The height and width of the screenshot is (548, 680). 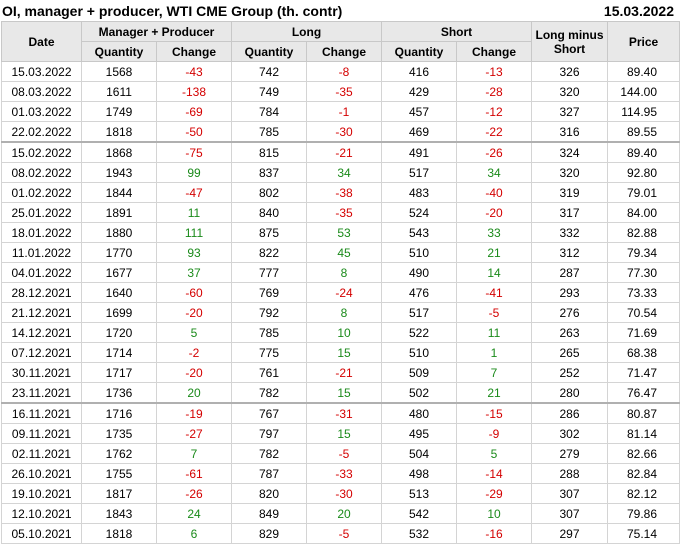 I want to click on cell-long-quantity: 829, so click(x=269, y=533).